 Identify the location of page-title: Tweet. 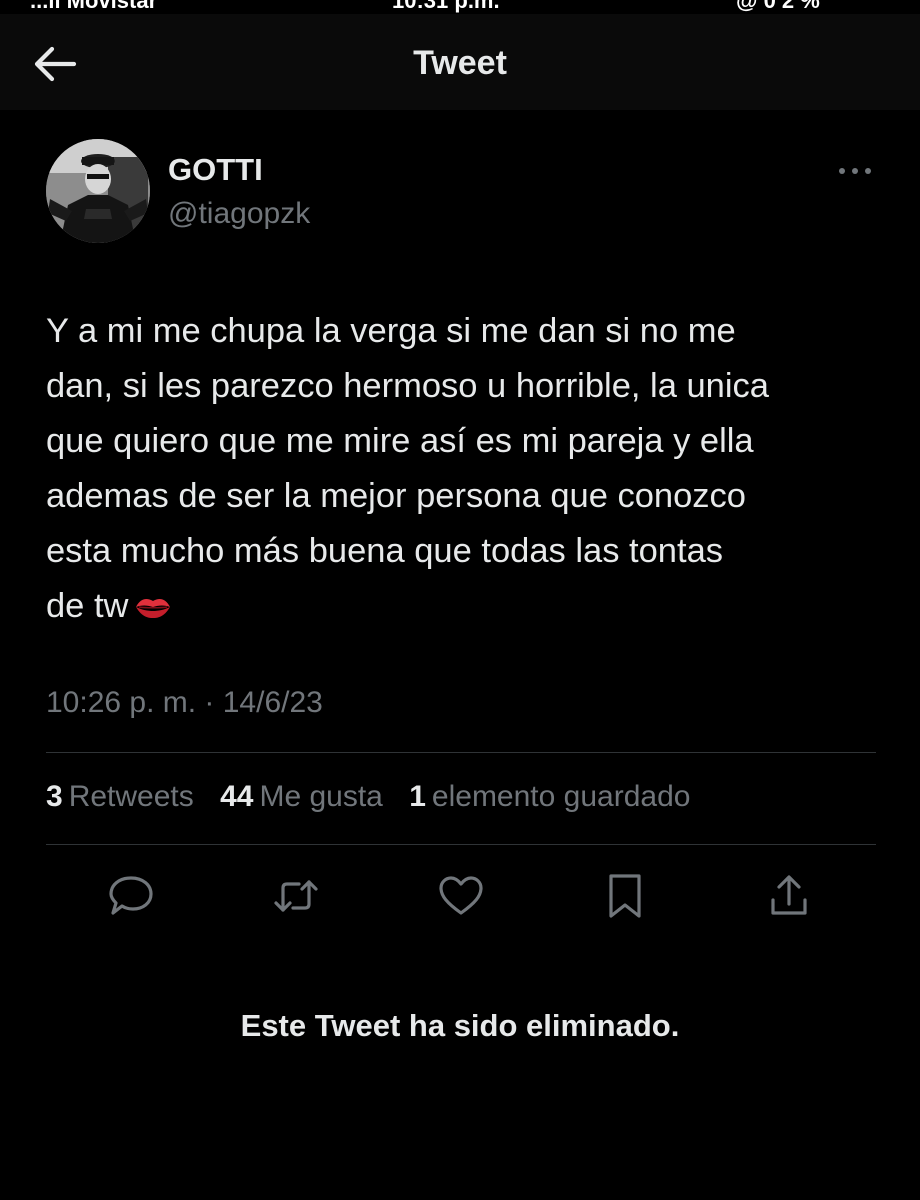
(460, 63).